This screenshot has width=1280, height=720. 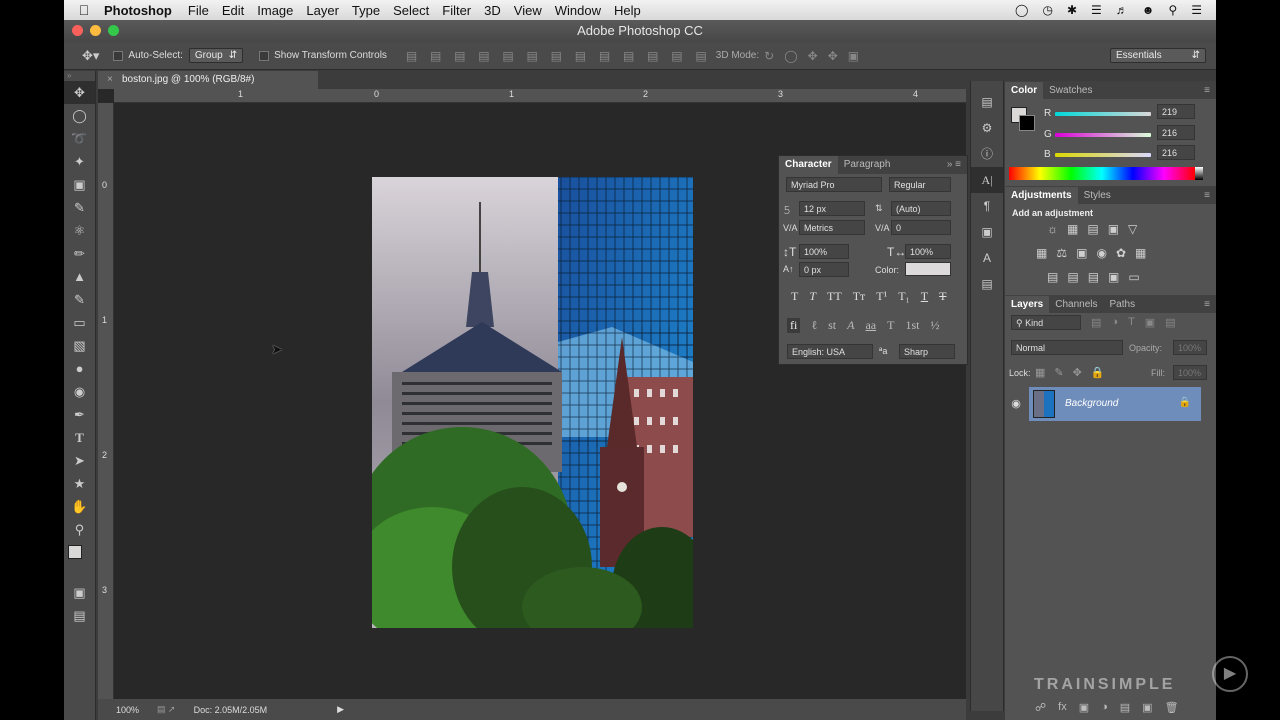 I want to click on shape-tool-icon: ★, so click(x=79, y=483).